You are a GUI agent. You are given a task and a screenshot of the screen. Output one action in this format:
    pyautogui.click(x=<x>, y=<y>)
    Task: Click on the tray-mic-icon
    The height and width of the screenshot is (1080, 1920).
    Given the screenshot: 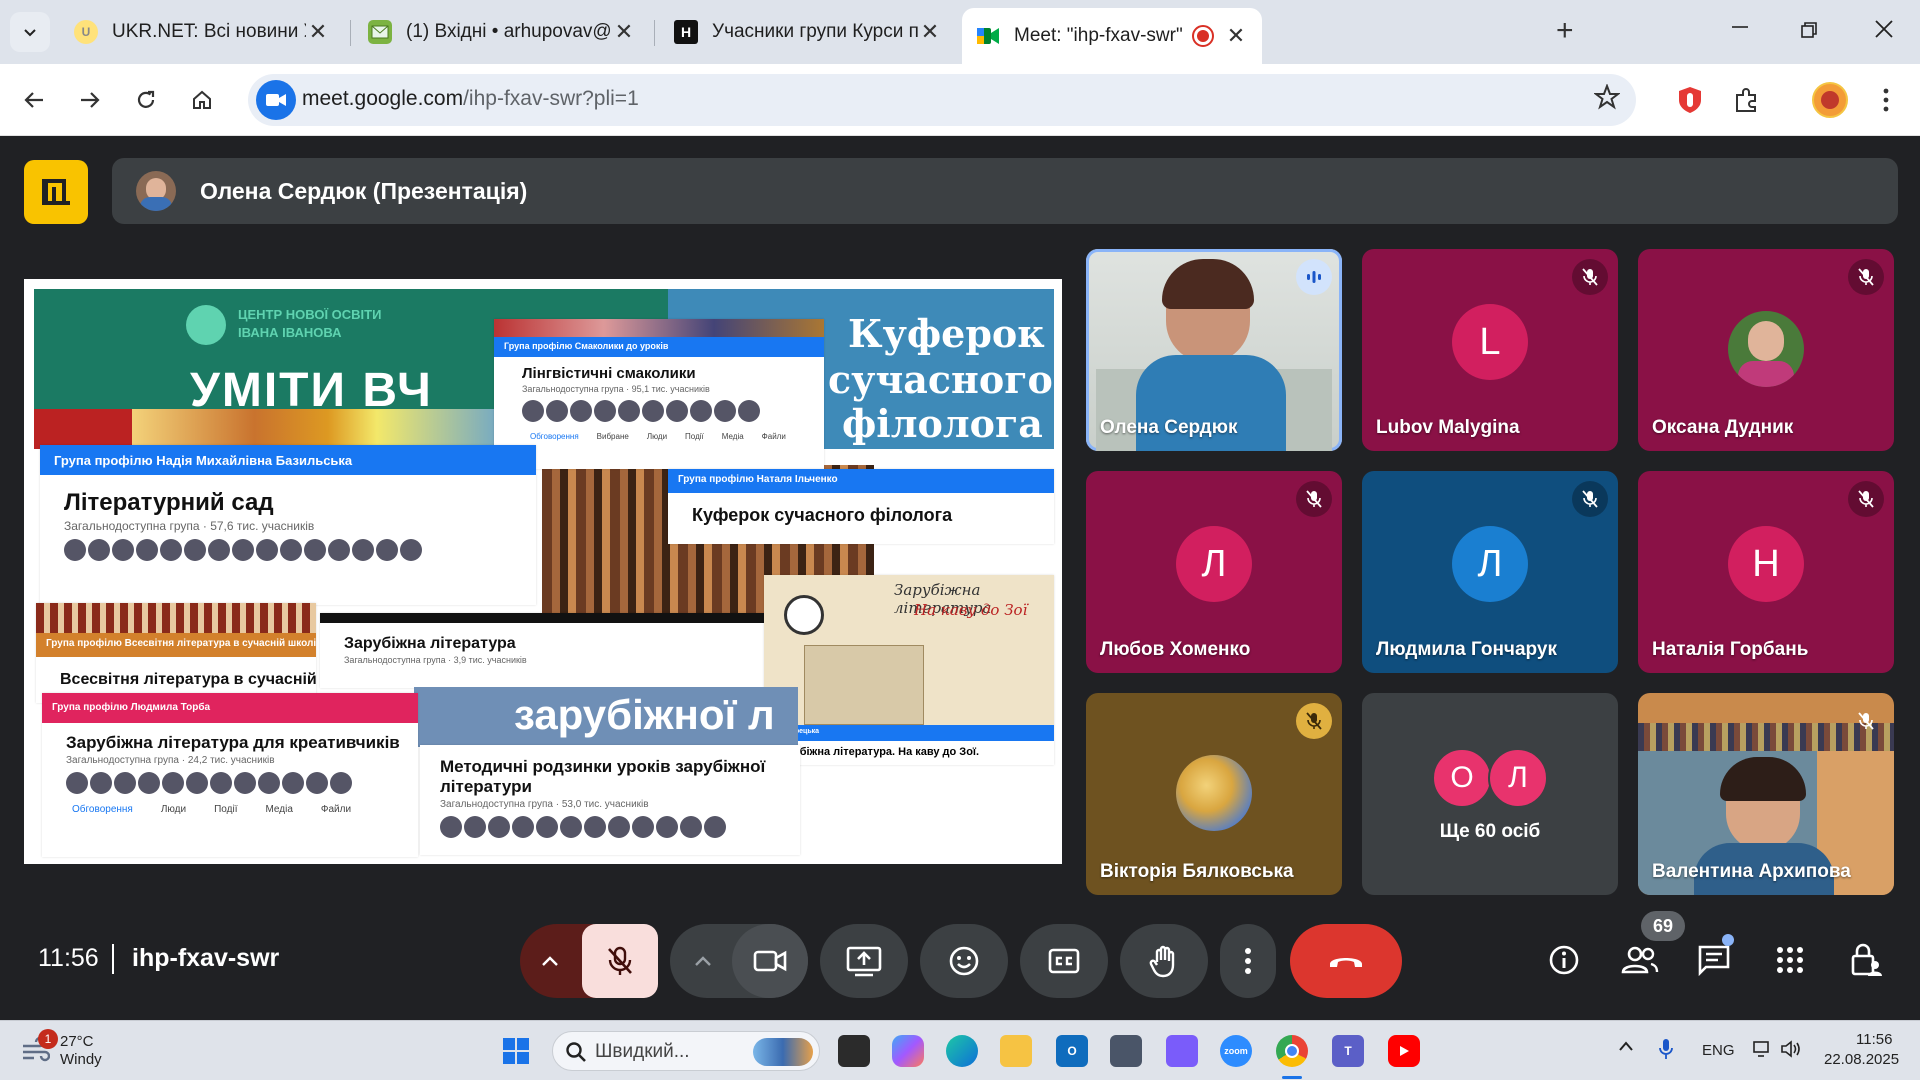 What is the action you would take?
    pyautogui.click(x=1666, y=1051)
    